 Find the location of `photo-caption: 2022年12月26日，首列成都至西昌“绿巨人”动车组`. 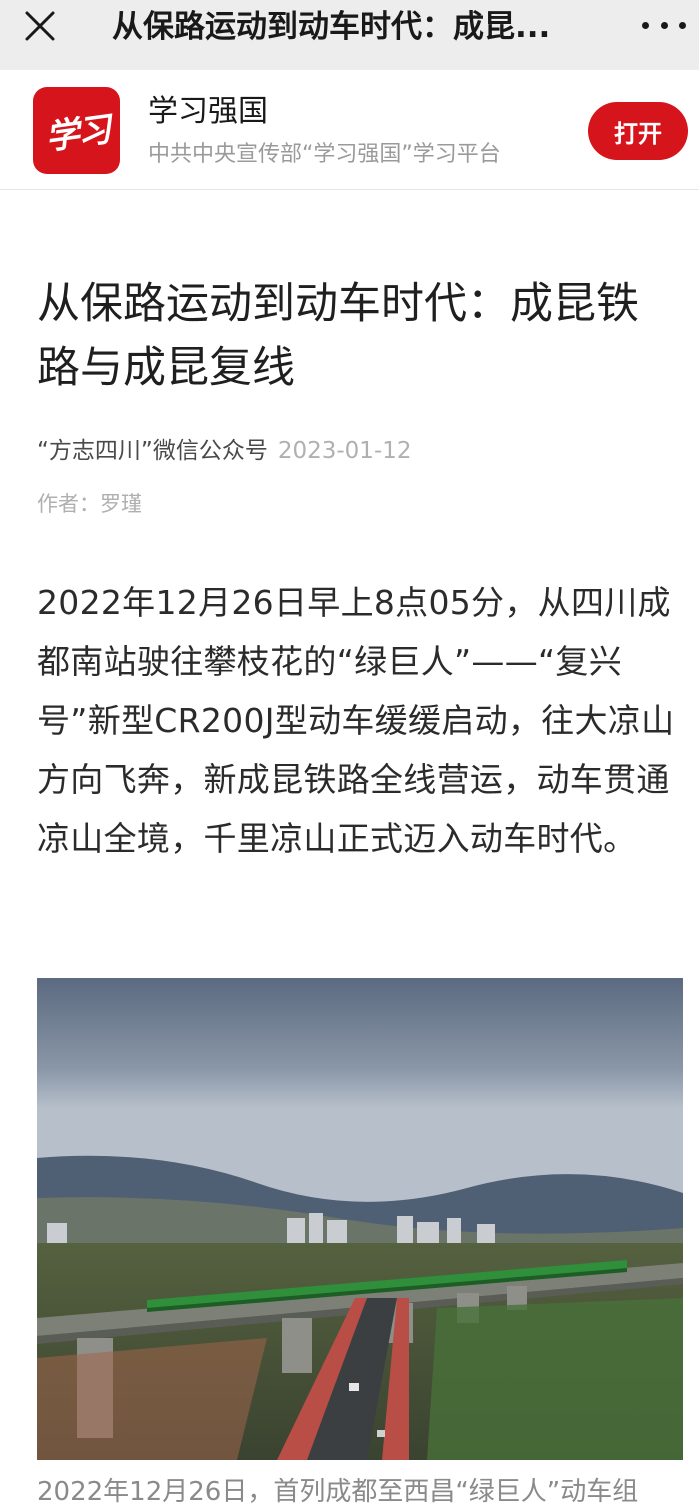

photo-caption: 2022年12月26日，首列成都至西昌“绿巨人”动车组 is located at coordinates (338, 1492).